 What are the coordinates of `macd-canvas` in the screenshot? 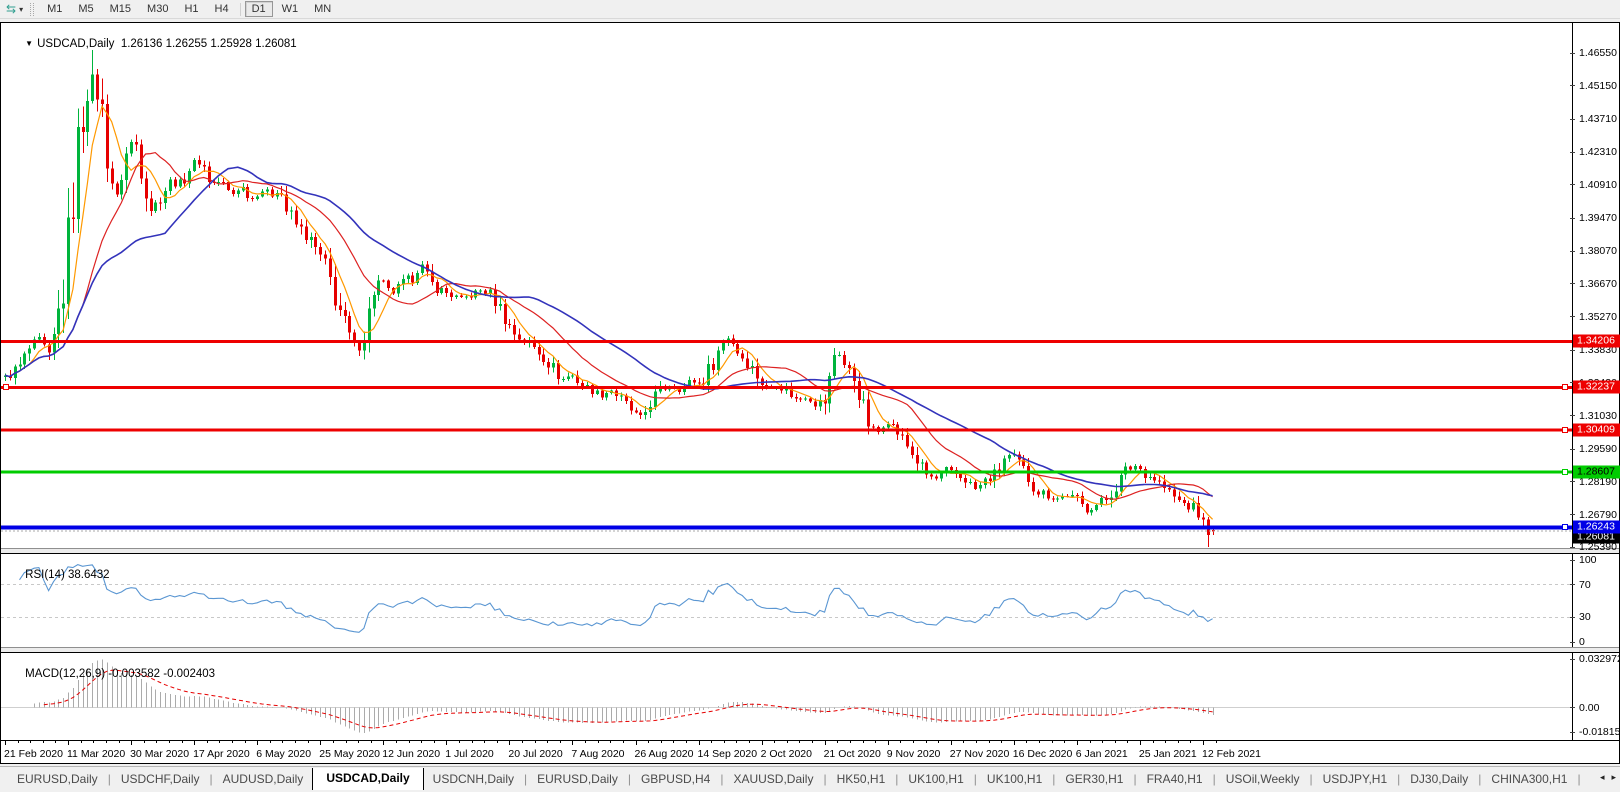 It's located at (786, 696).